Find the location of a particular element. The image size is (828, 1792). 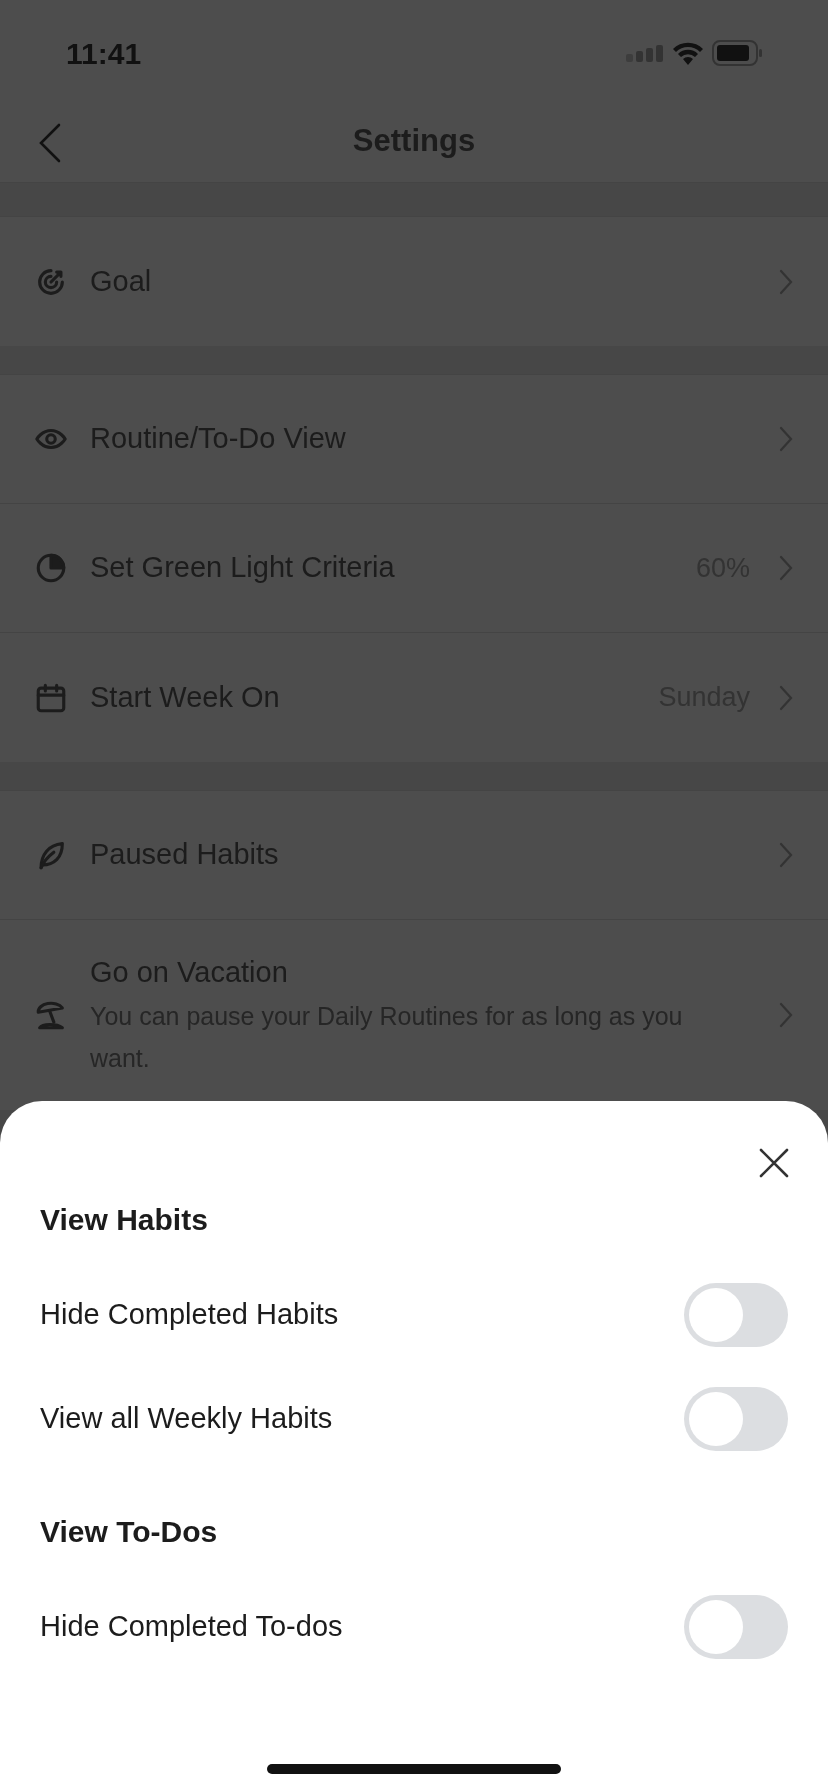

close-icon is located at coordinates (774, 1163).